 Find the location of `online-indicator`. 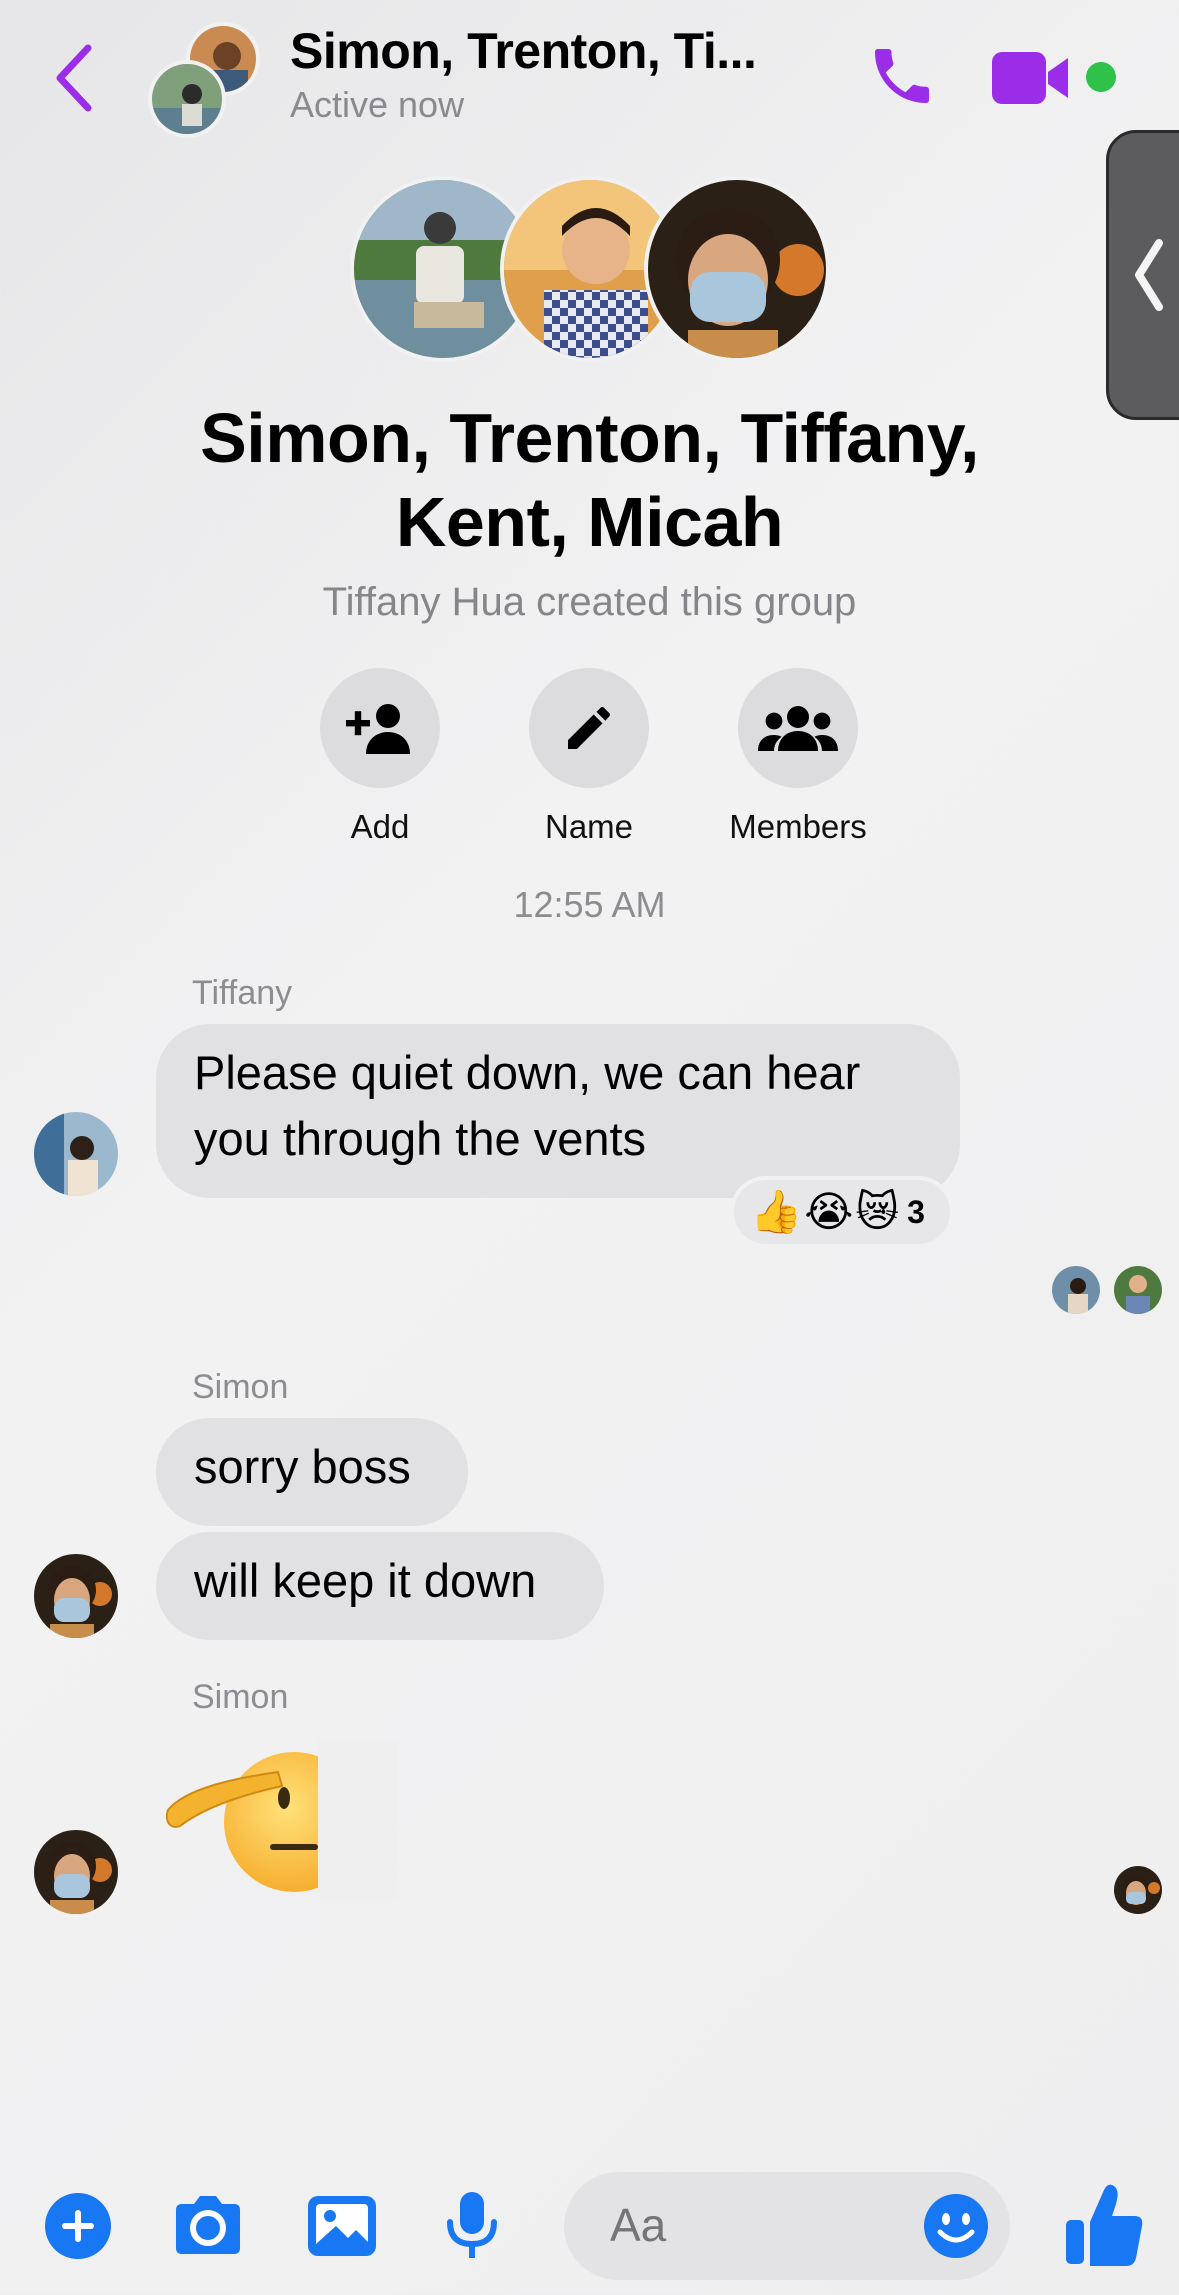

online-indicator is located at coordinates (1101, 77).